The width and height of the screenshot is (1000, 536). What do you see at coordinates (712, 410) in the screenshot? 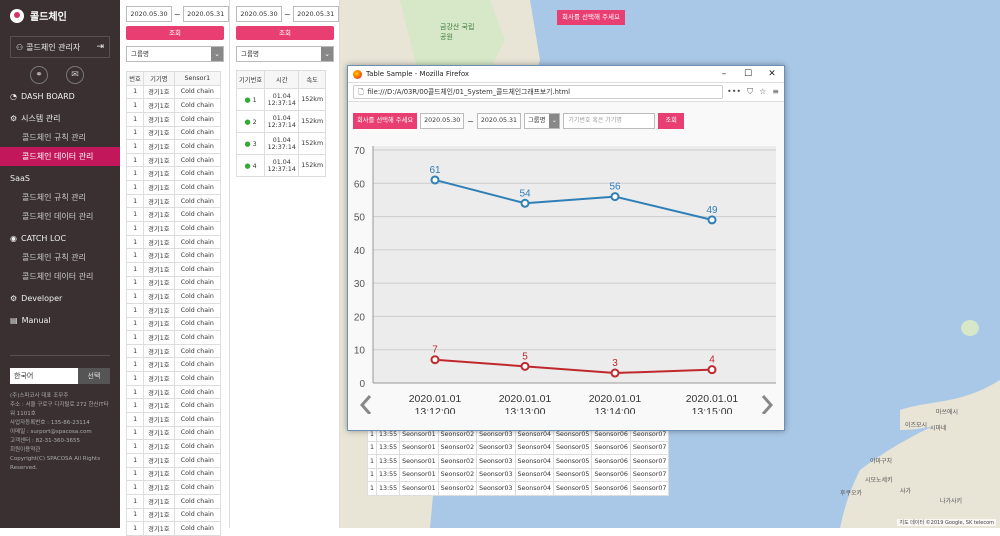
I see `x-tick-label: 13:15:00` at bounding box center [712, 410].